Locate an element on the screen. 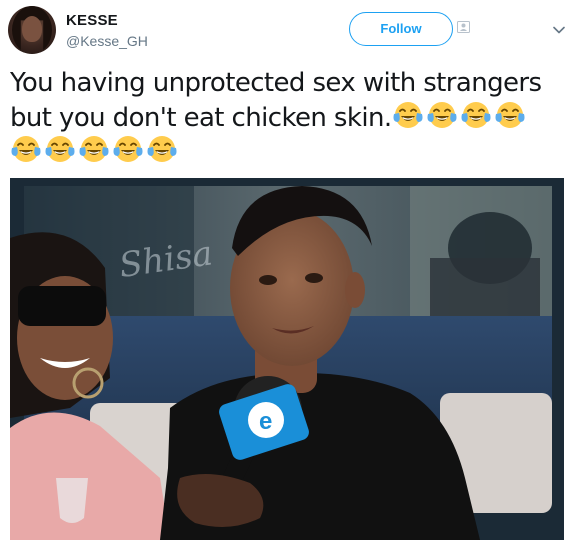 This screenshot has width=571, height=550. mic-logo: e is located at coordinates (265, 421).